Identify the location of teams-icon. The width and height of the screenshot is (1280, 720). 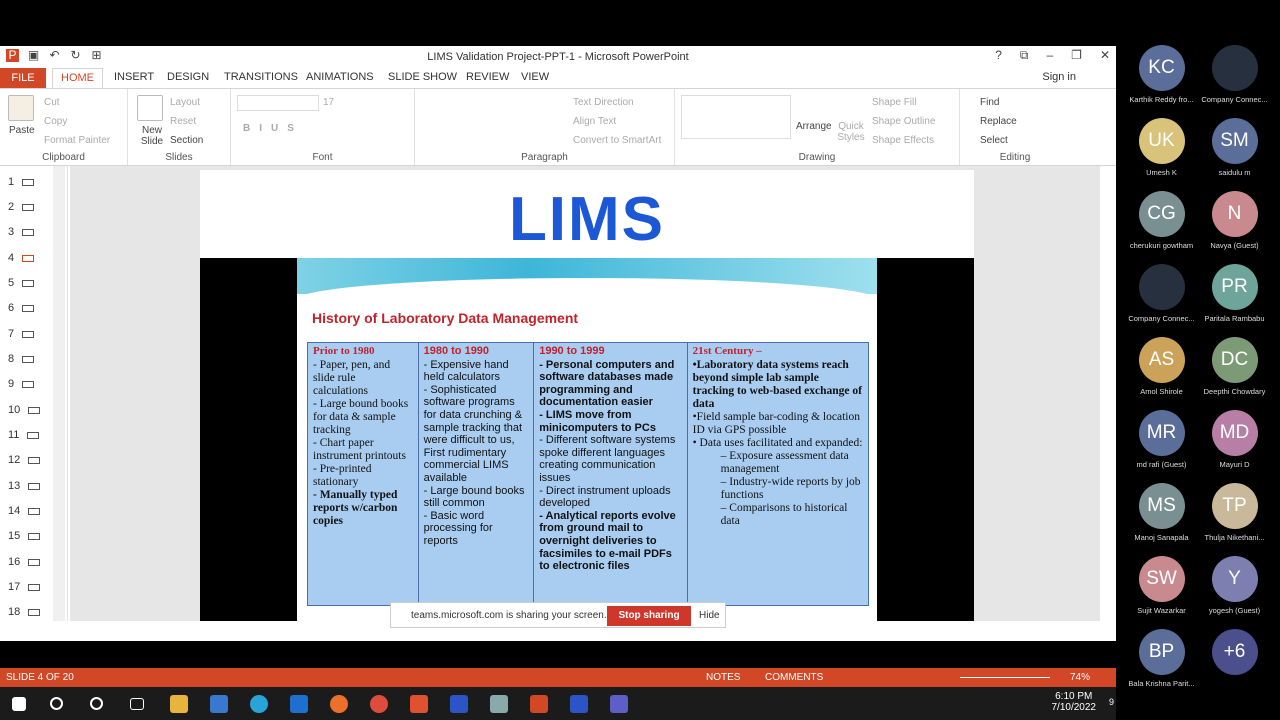
(619, 704).